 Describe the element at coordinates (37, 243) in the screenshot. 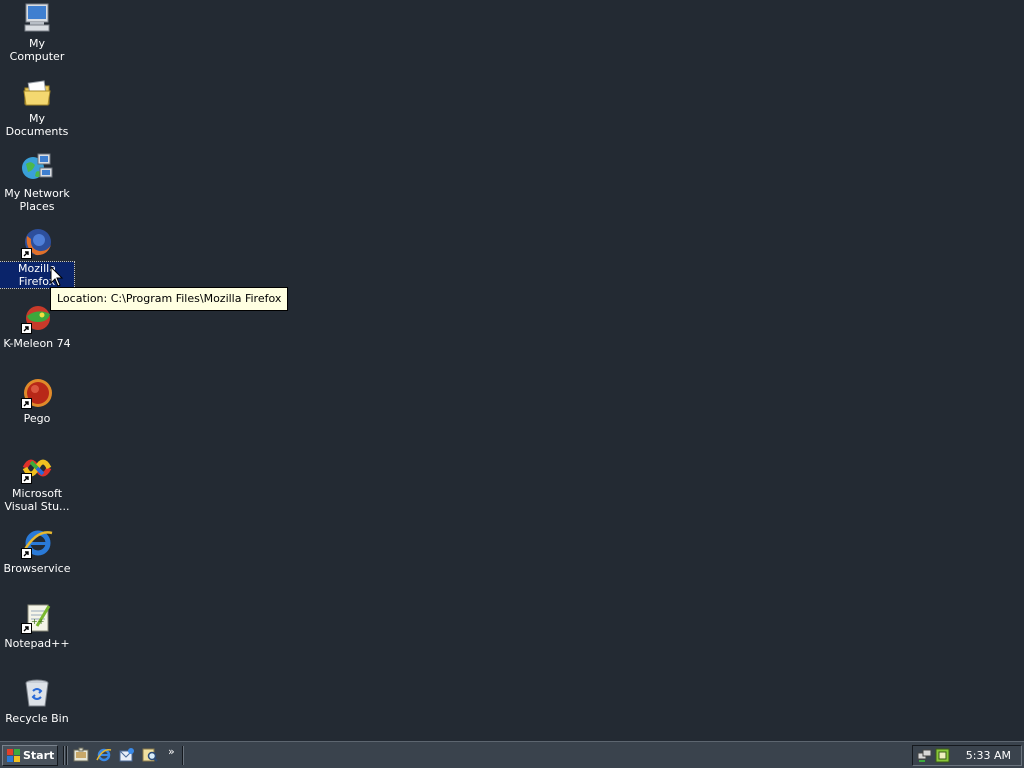

I see `firefox-icon` at that location.